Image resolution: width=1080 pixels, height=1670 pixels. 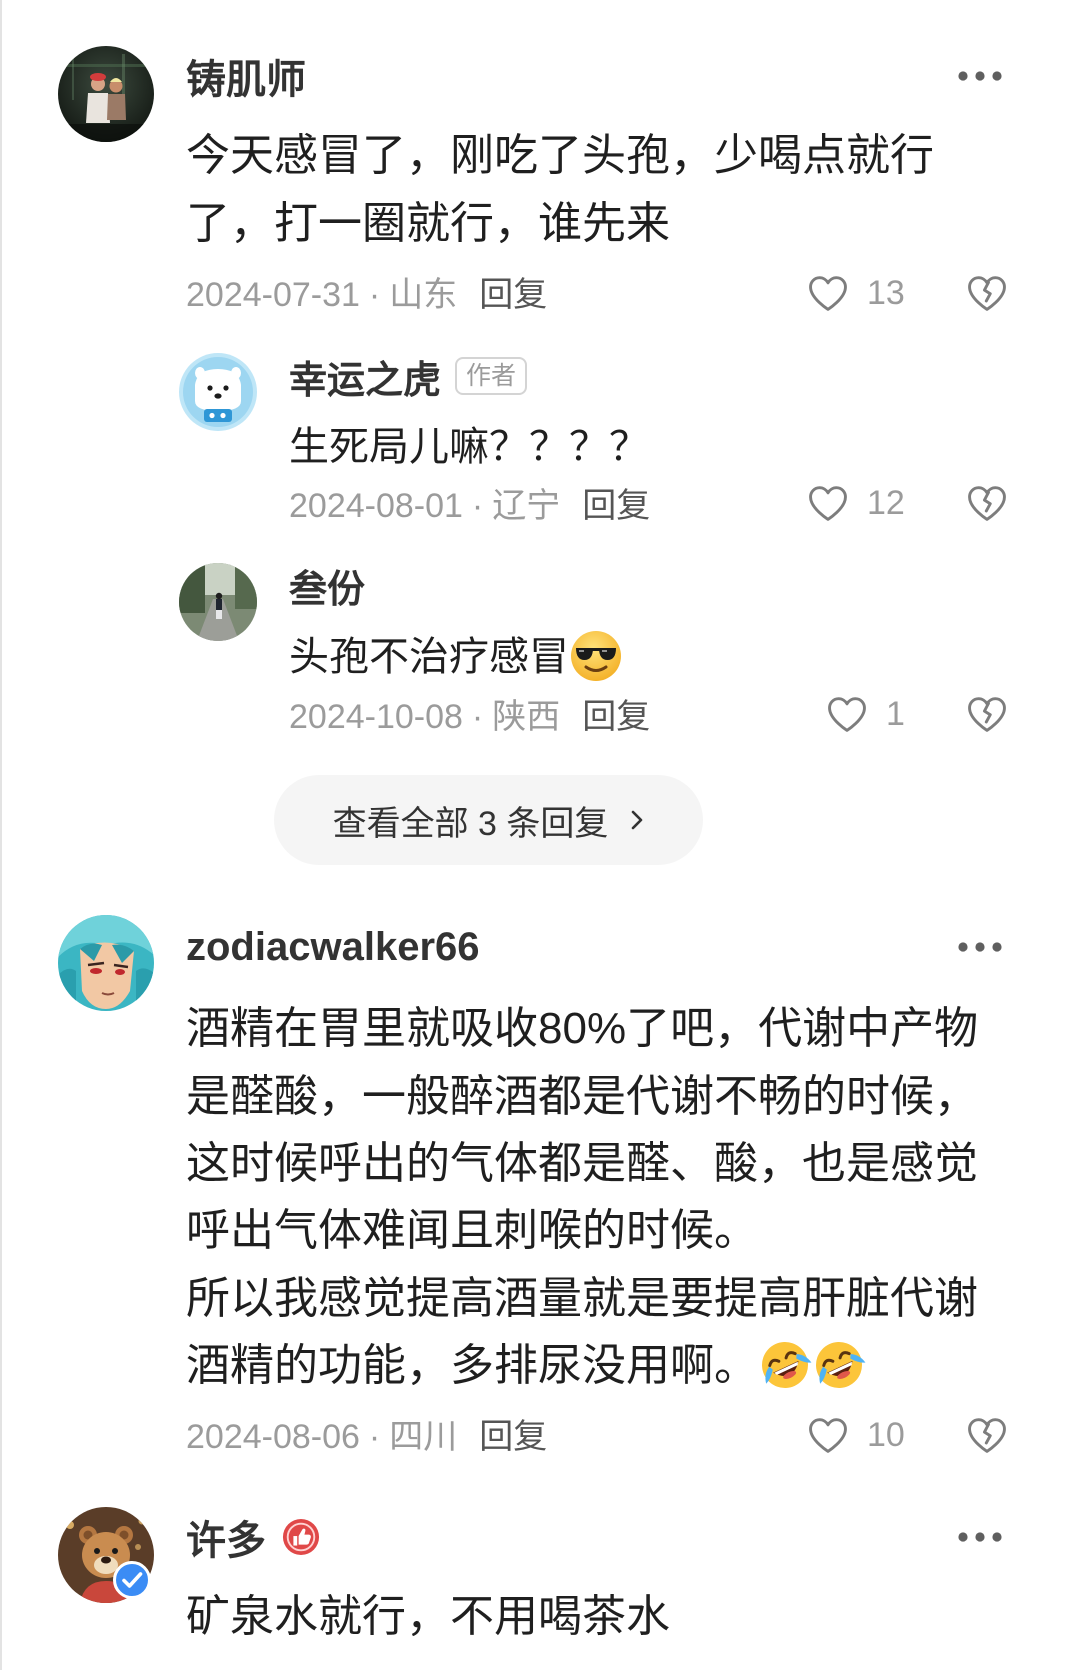 I want to click on like-count: 10, so click(x=886, y=1435).